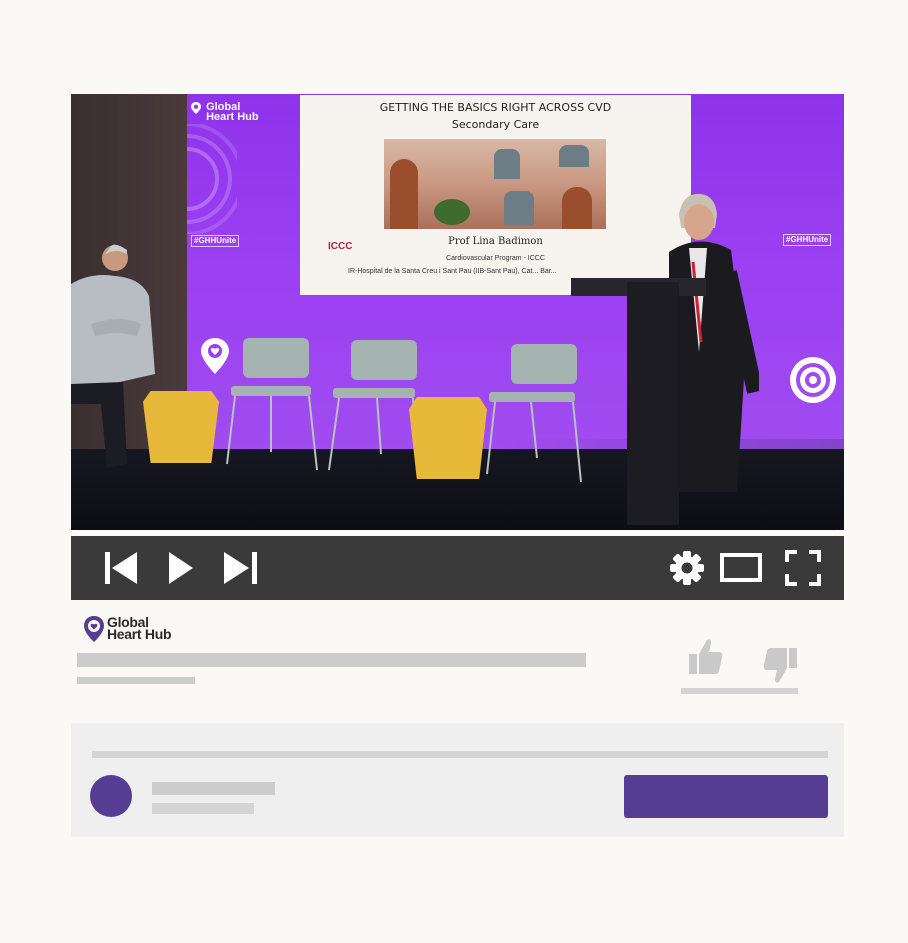  Describe the element at coordinates (495, 184) in the screenshot. I see `slide-photo` at that location.